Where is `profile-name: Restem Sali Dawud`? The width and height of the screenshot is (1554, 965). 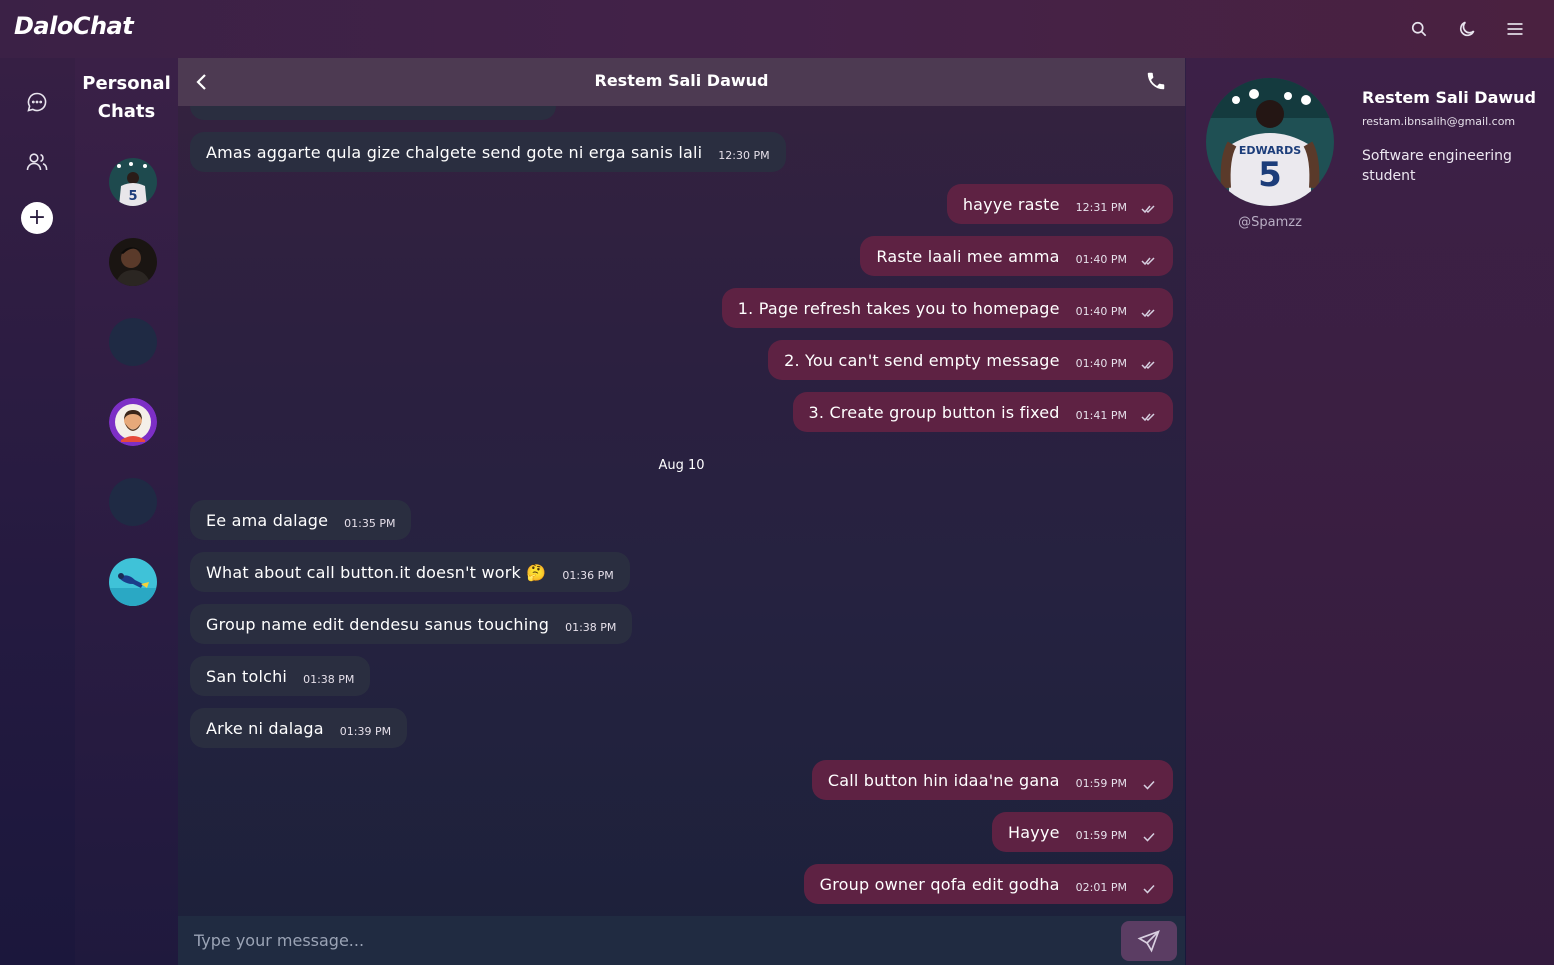 profile-name: Restem Sali Dawud is located at coordinates (1449, 97).